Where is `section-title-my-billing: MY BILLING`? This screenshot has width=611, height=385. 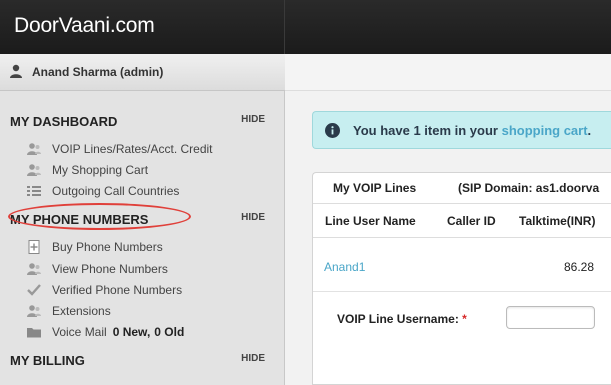 section-title-my-billing: MY BILLING is located at coordinates (47, 360).